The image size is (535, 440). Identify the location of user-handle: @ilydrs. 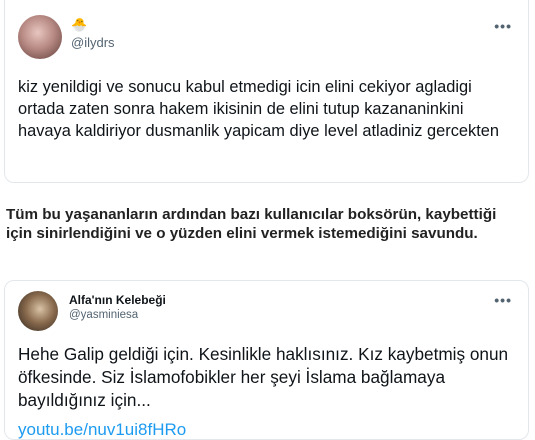
(93, 42).